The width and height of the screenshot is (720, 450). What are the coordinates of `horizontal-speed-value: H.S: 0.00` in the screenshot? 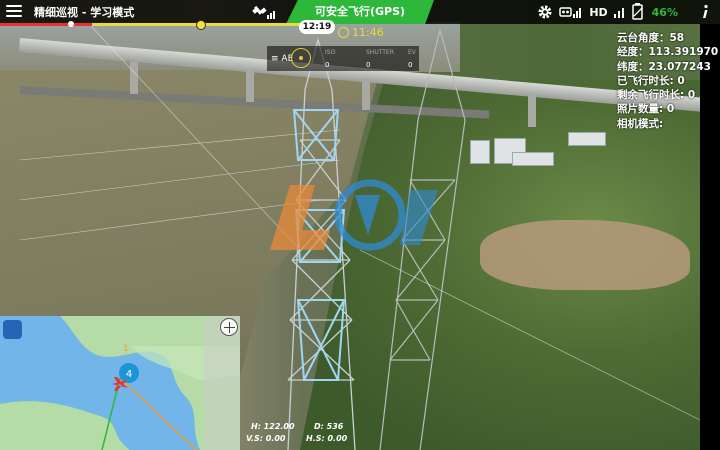 It's located at (327, 438).